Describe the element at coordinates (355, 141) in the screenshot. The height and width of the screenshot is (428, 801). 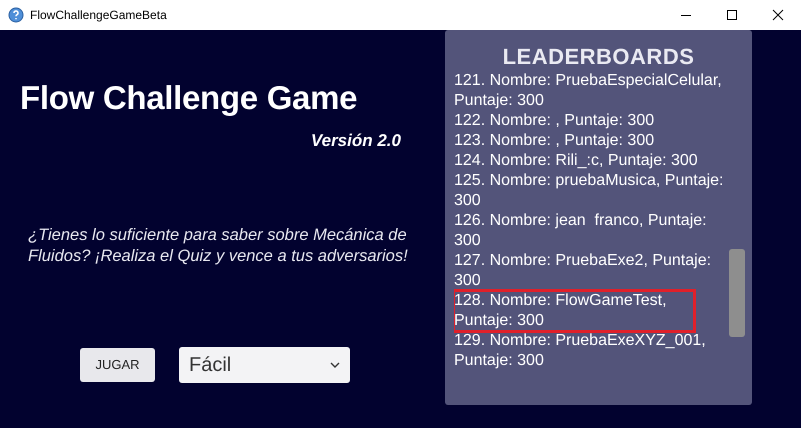
I see `version-label: Versión 2.0` at that location.